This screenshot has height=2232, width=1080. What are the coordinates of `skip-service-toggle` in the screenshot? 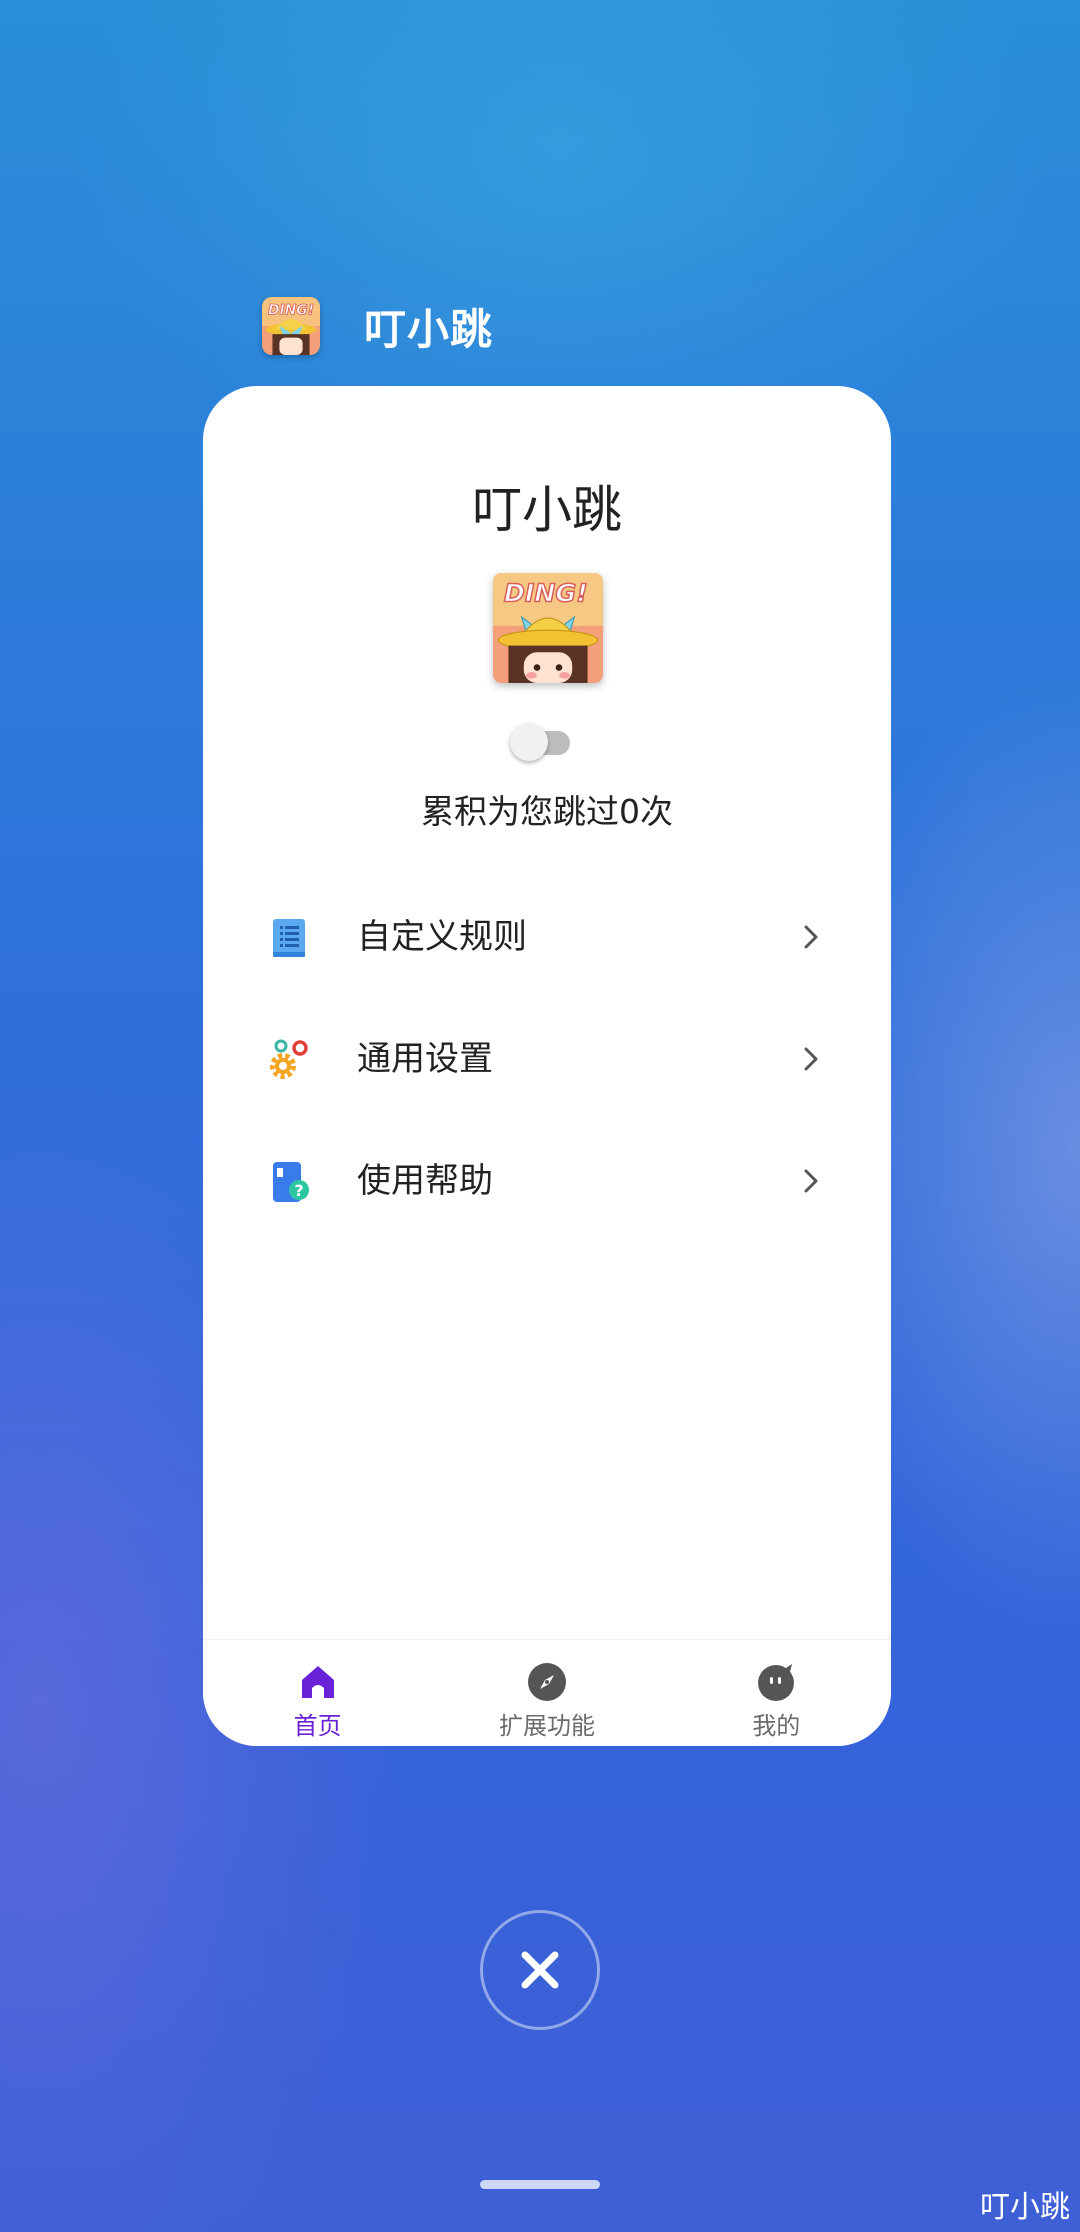 It's located at (542, 742).